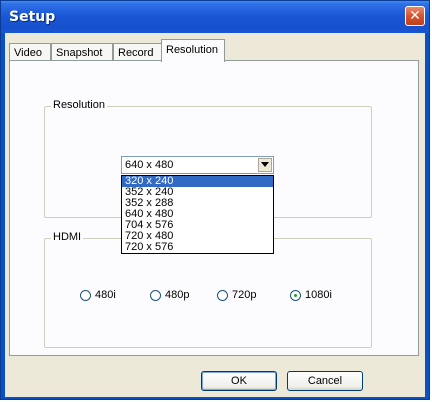 The image size is (432, 402). What do you see at coordinates (32, 17) in the screenshot?
I see `window-title: Setup` at bounding box center [32, 17].